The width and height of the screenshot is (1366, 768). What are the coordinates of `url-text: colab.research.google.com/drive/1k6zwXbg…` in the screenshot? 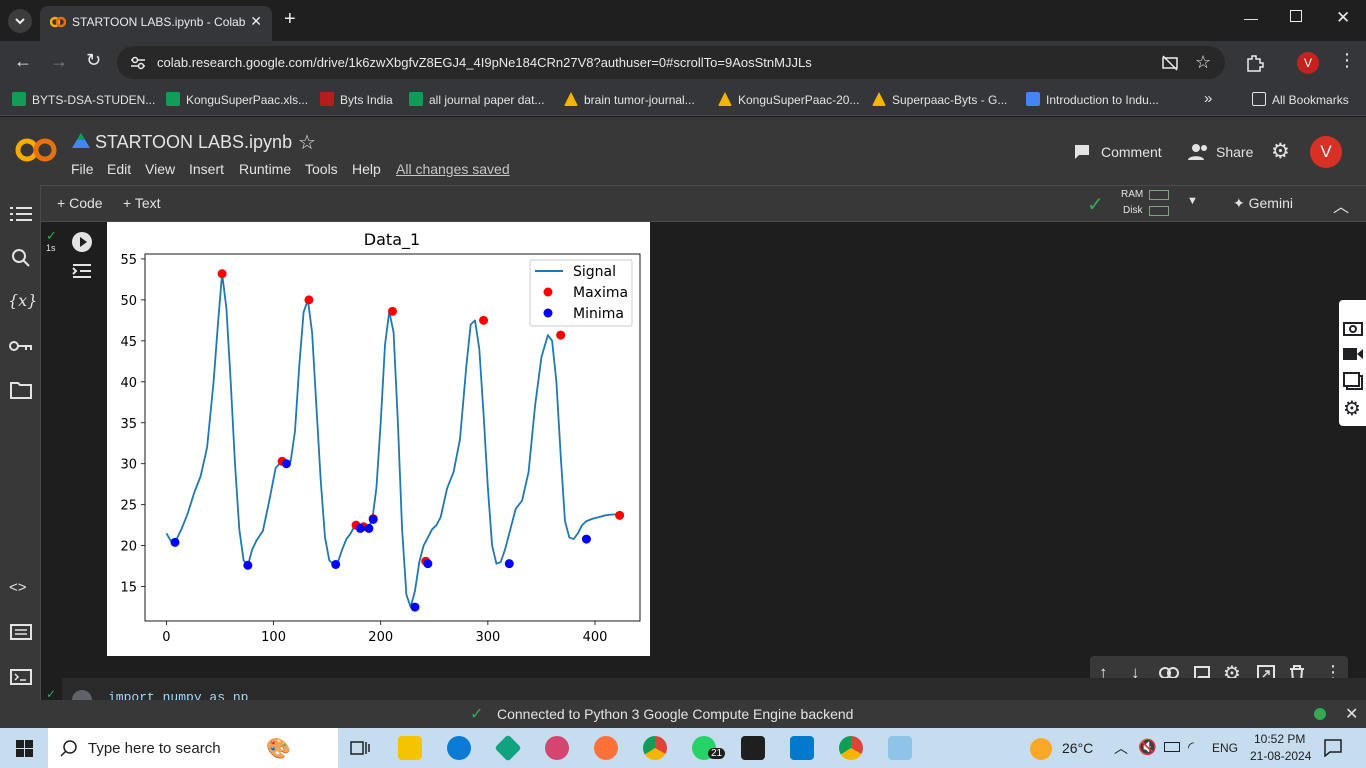 It's located at (484, 62).